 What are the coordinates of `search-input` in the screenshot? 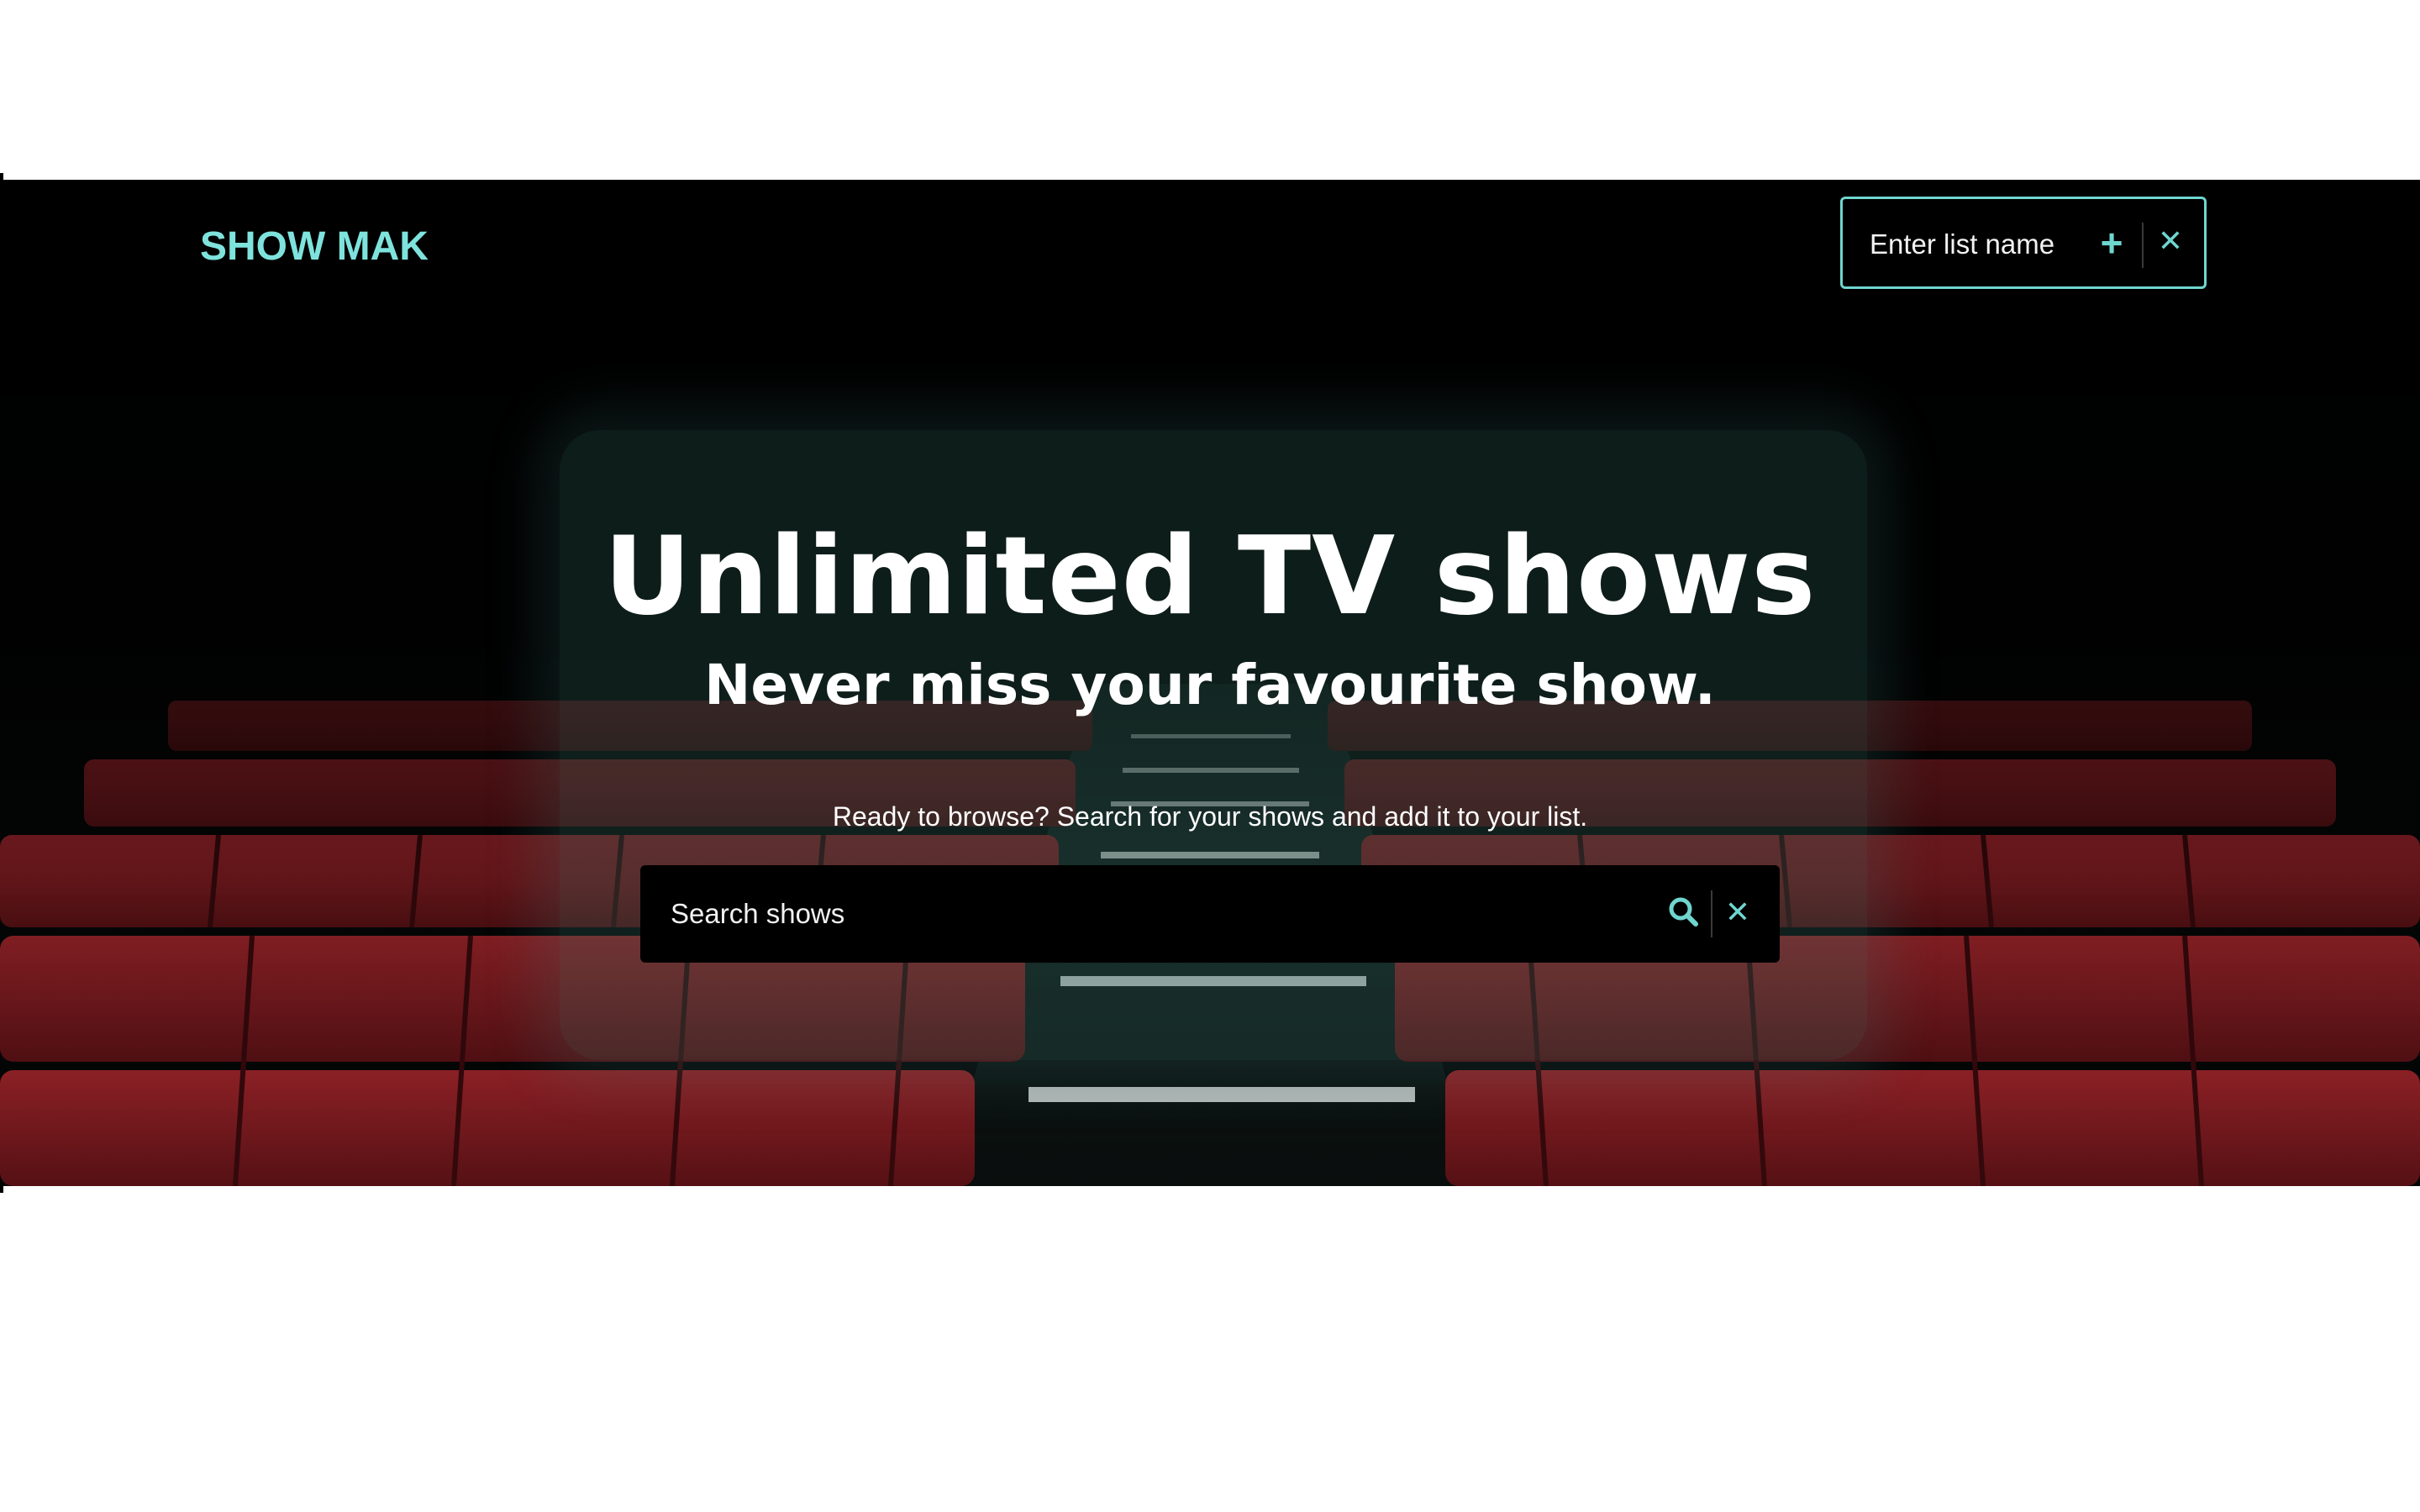 It's located at (1141, 914).